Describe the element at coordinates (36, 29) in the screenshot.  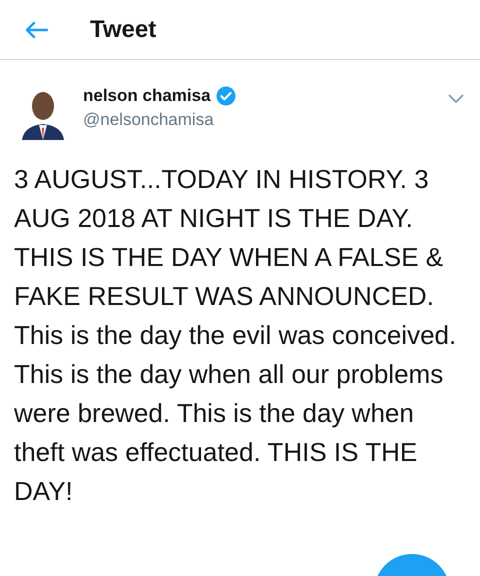
I see `back-icon` at that location.